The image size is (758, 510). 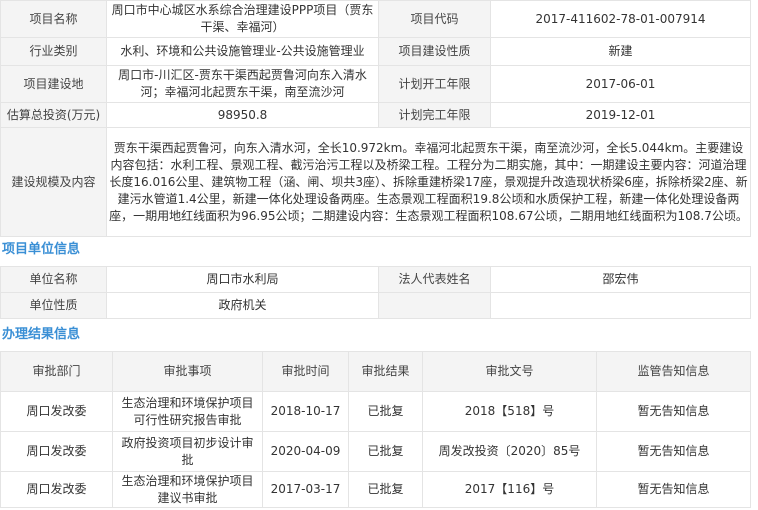 What do you see at coordinates (187, 371) in the screenshot?
I see `col-header-item: 审批事项` at bounding box center [187, 371].